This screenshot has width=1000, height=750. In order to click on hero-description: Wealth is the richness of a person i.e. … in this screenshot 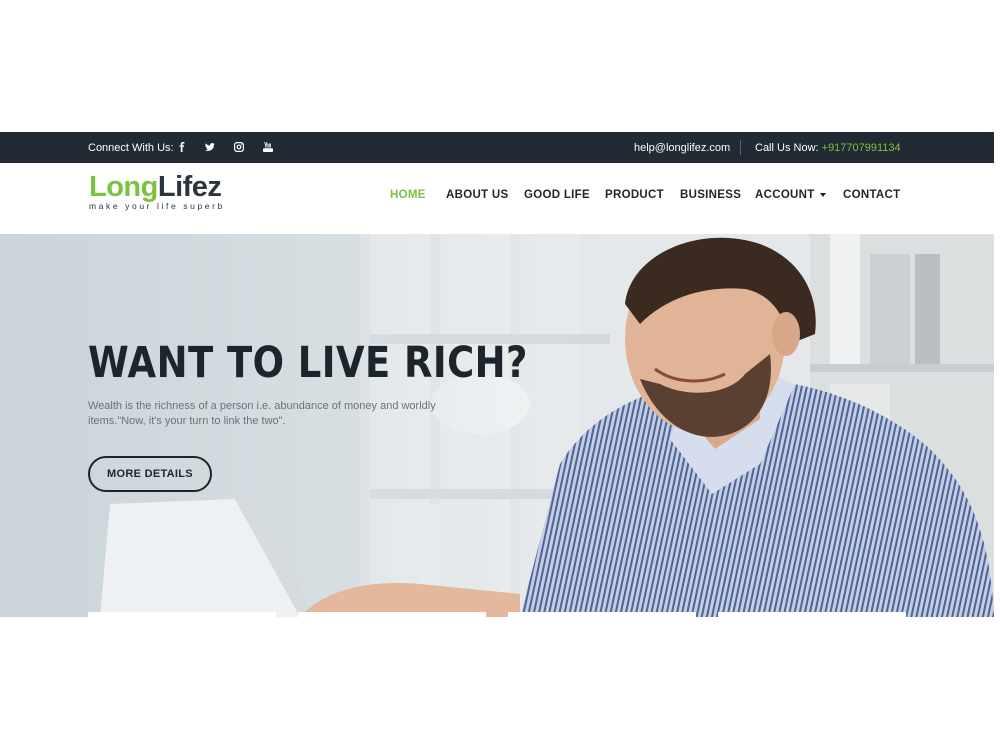, I will do `click(262, 413)`.